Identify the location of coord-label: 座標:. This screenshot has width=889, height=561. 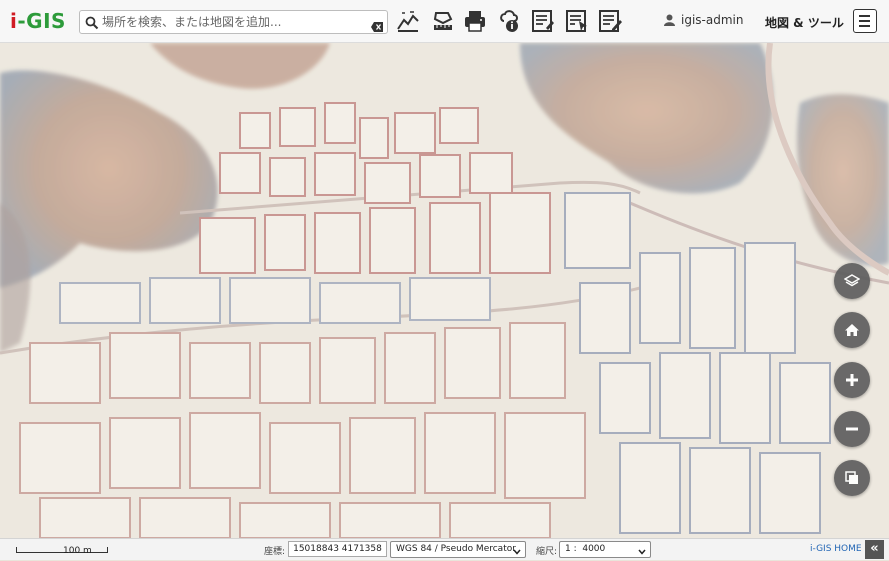
(275, 552).